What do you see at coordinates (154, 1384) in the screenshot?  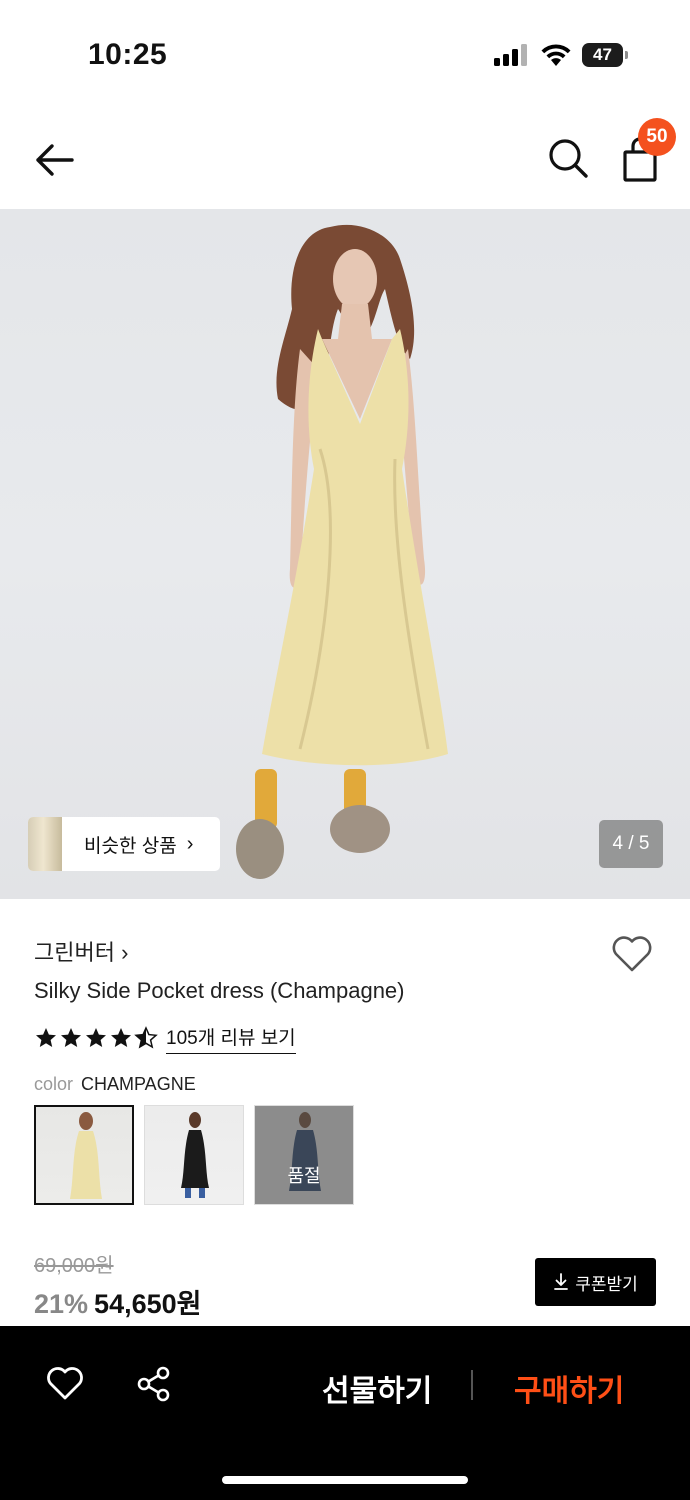 I see `share-icon` at bounding box center [154, 1384].